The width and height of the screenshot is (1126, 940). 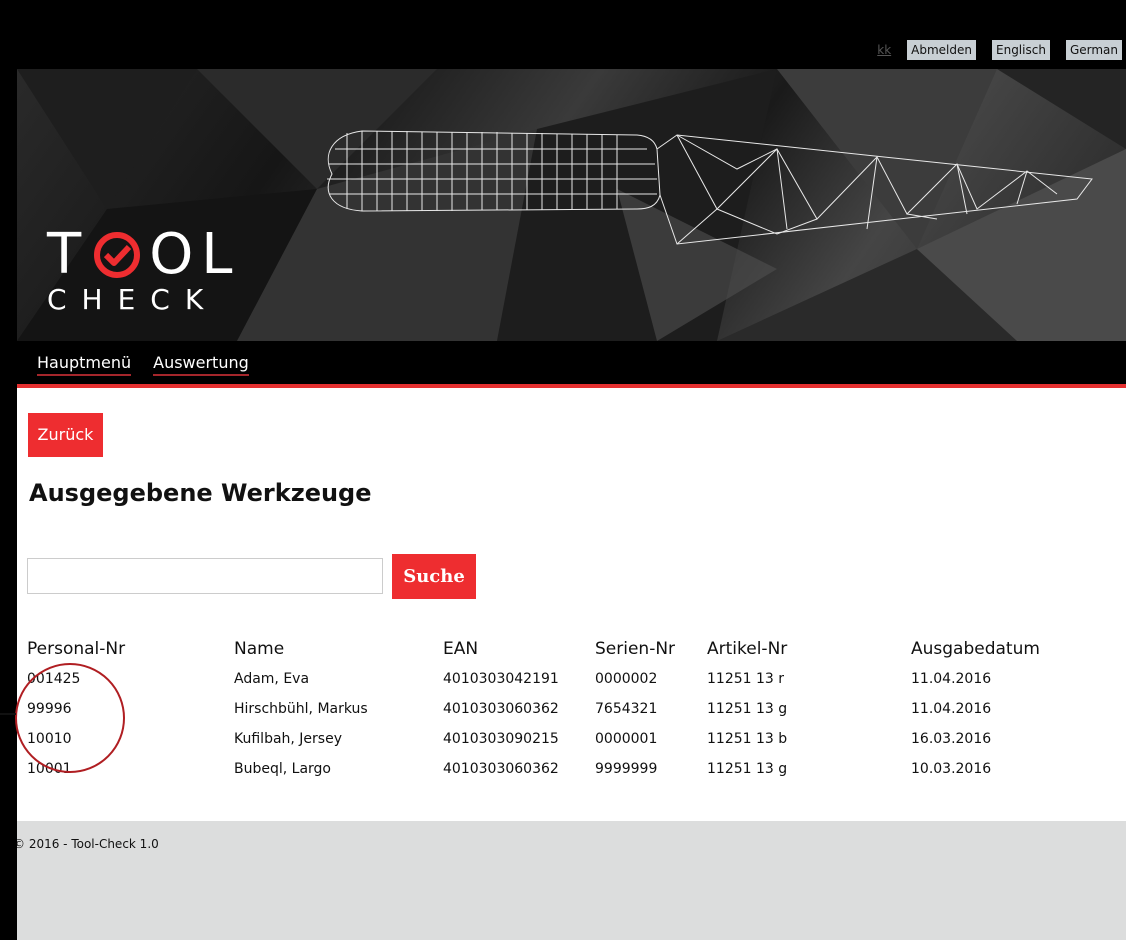 What do you see at coordinates (747, 649) in the screenshot?
I see `column-header: Artikel-Nr` at bounding box center [747, 649].